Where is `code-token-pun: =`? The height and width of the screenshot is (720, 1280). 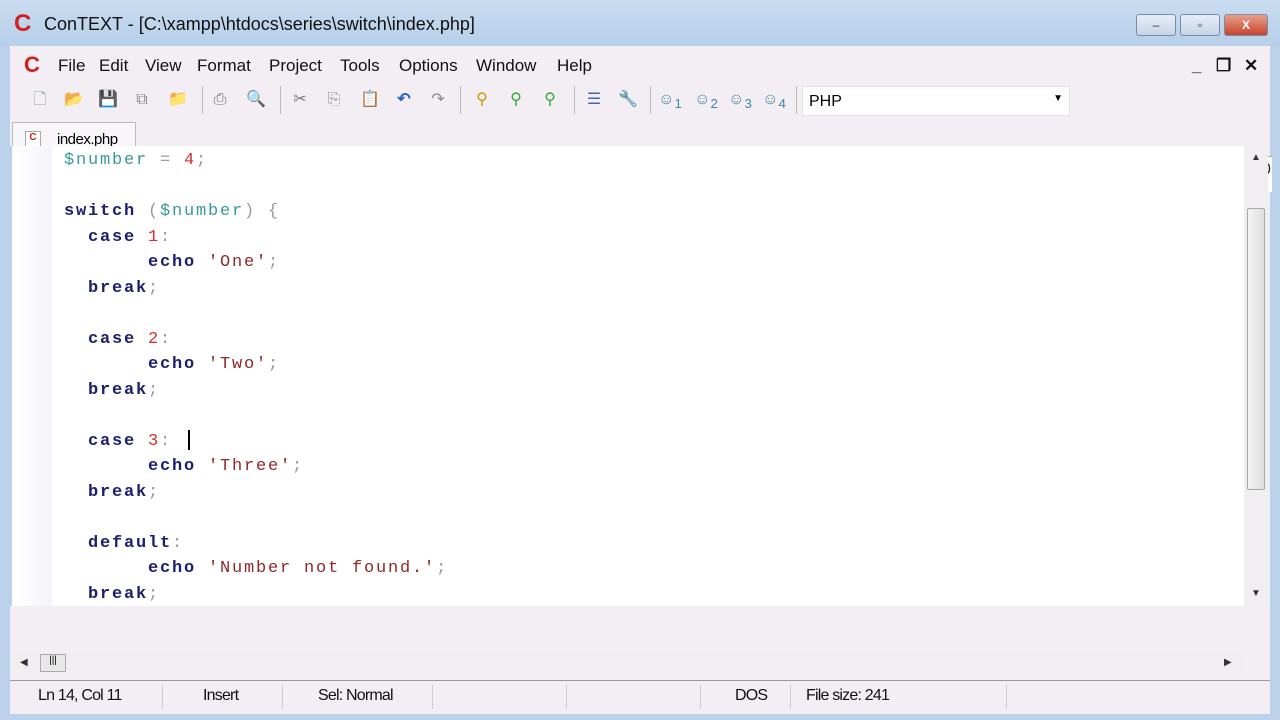
code-token-pun: = is located at coordinates (166, 160).